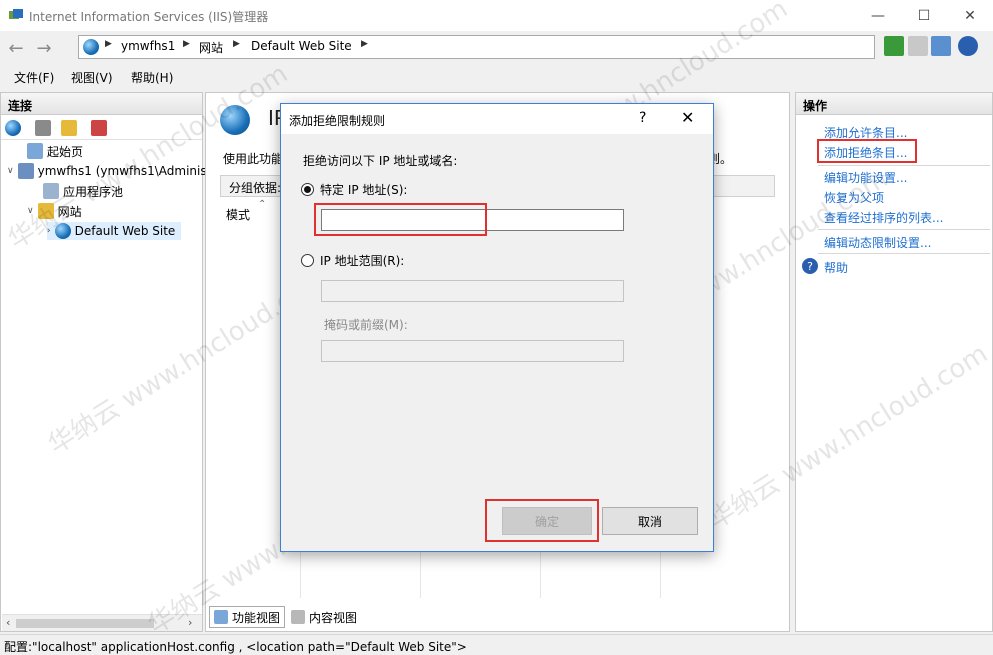 This screenshot has height=655, width=993. I want to click on column-header-mode: 模式, so click(238, 214).